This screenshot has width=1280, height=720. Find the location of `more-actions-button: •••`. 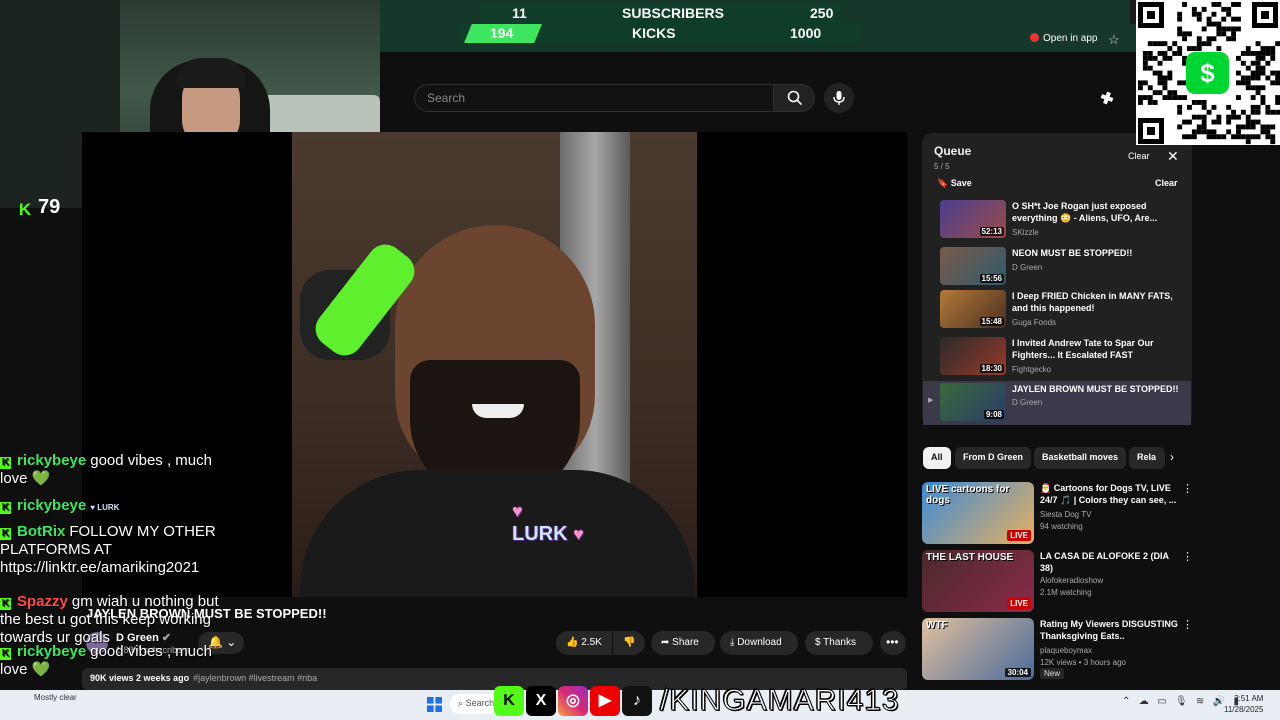

more-actions-button: ••• is located at coordinates (893, 643).